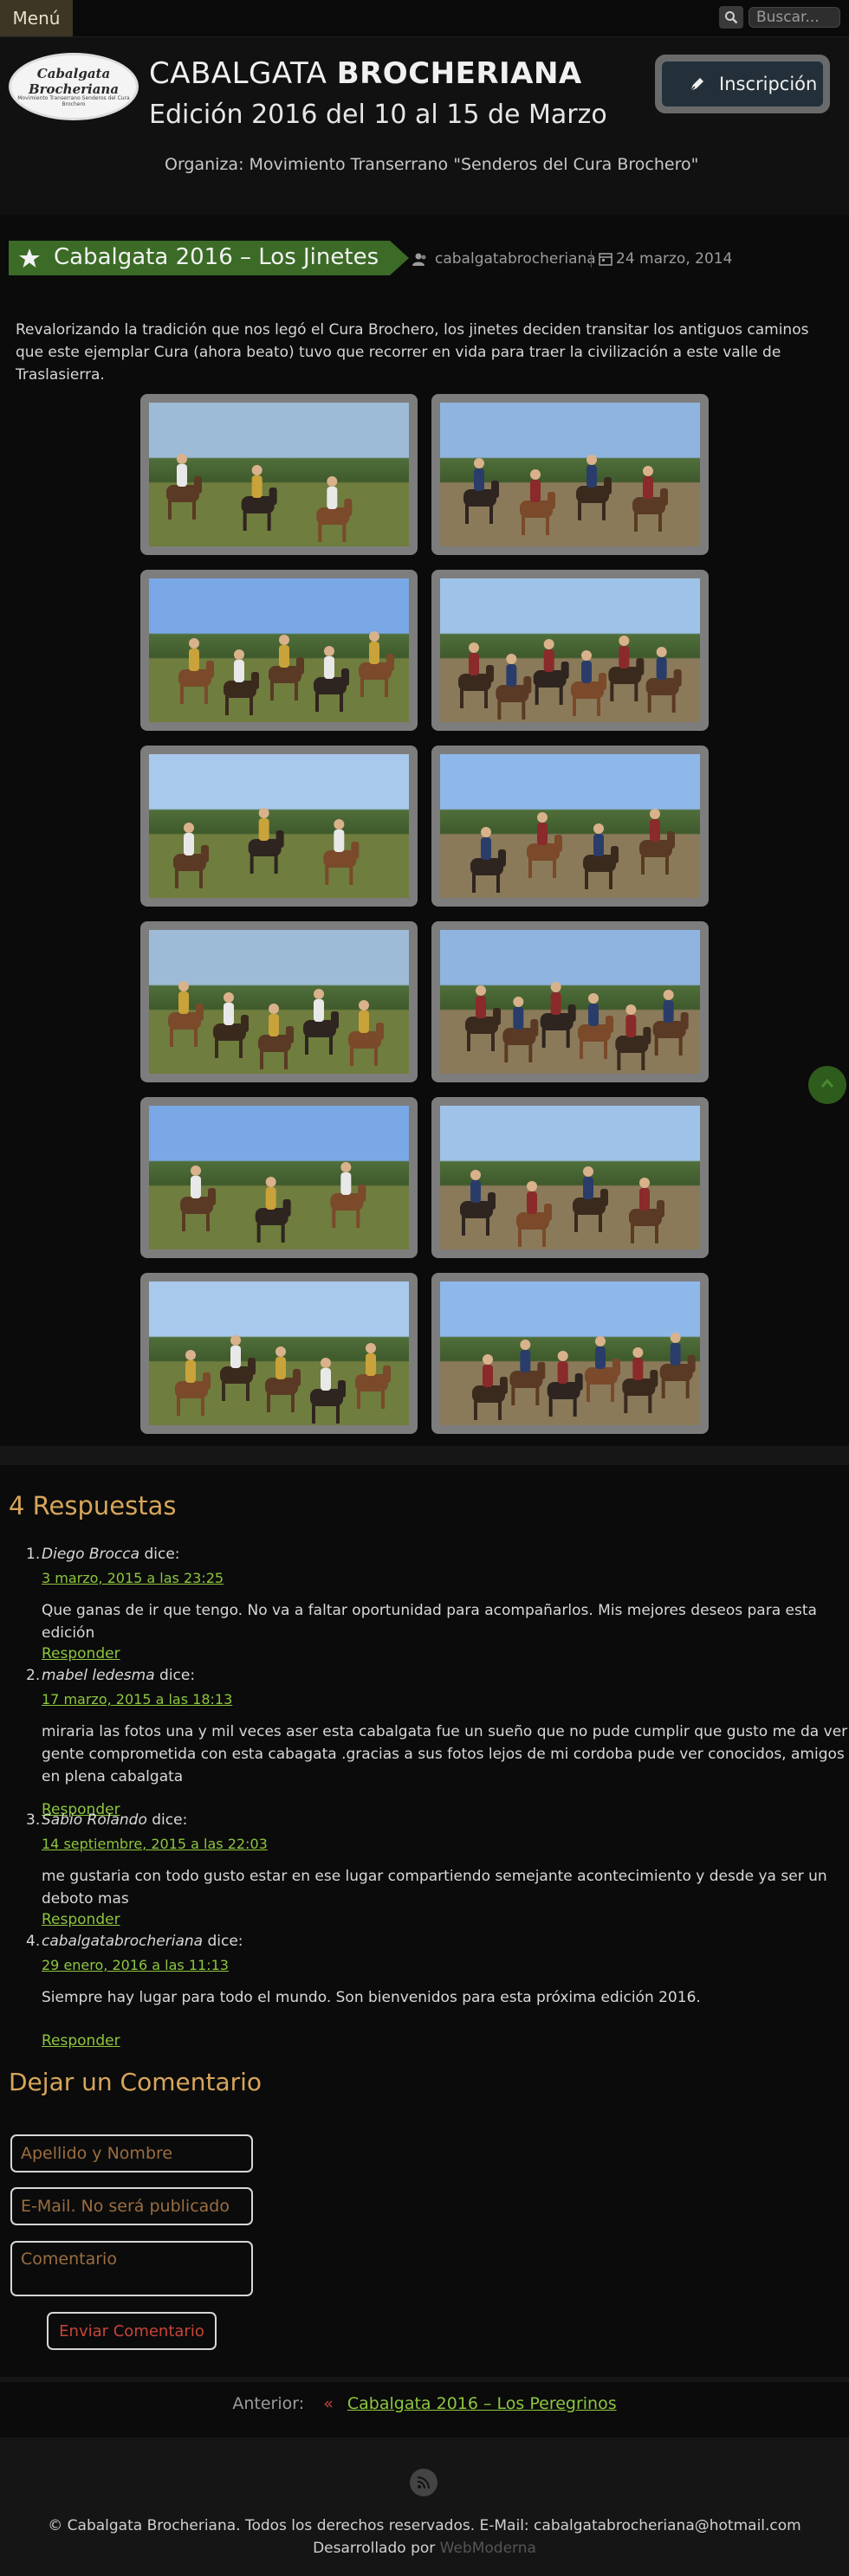 The width and height of the screenshot is (849, 2576). I want to click on comment-date-link: 3 marzo, 2015 a las 23:25, so click(133, 1578).